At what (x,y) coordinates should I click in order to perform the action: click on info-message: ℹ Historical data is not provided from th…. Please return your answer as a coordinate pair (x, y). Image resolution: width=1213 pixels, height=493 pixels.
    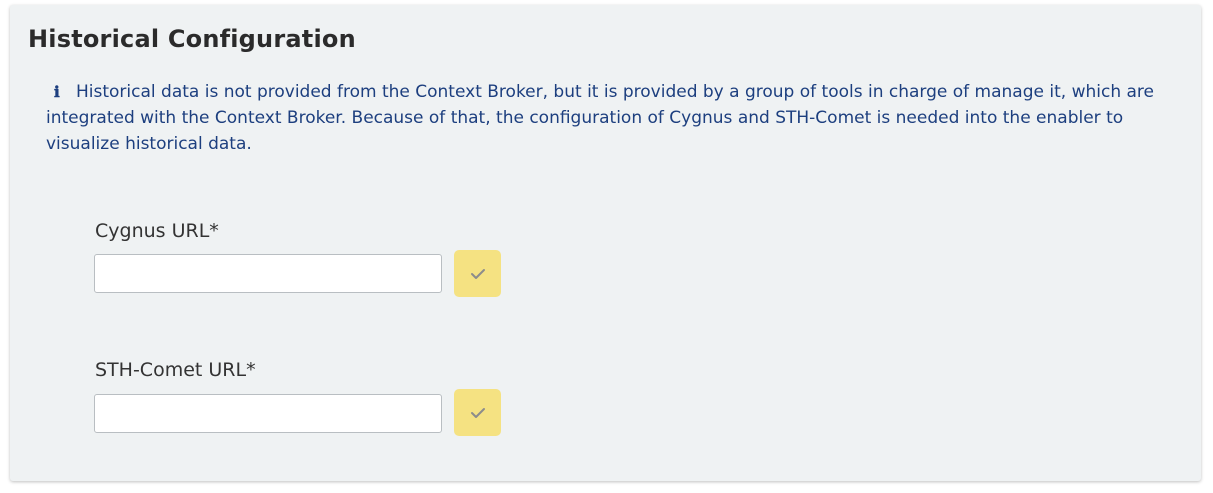
    Looking at the image, I should click on (601, 118).